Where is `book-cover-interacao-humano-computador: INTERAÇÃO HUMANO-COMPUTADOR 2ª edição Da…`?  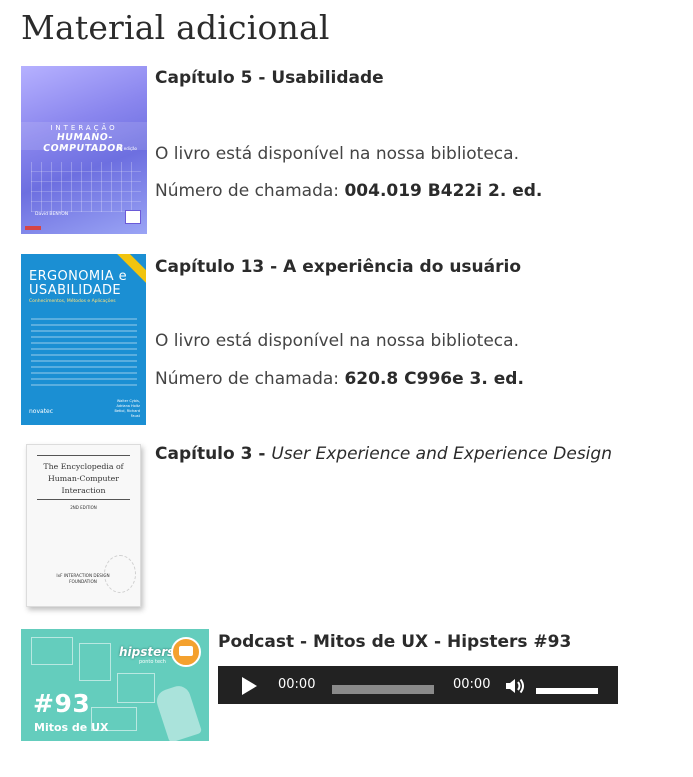 book-cover-interacao-humano-computador: INTERAÇÃO HUMANO-COMPUTADOR 2ª edição Da… is located at coordinates (84, 150).